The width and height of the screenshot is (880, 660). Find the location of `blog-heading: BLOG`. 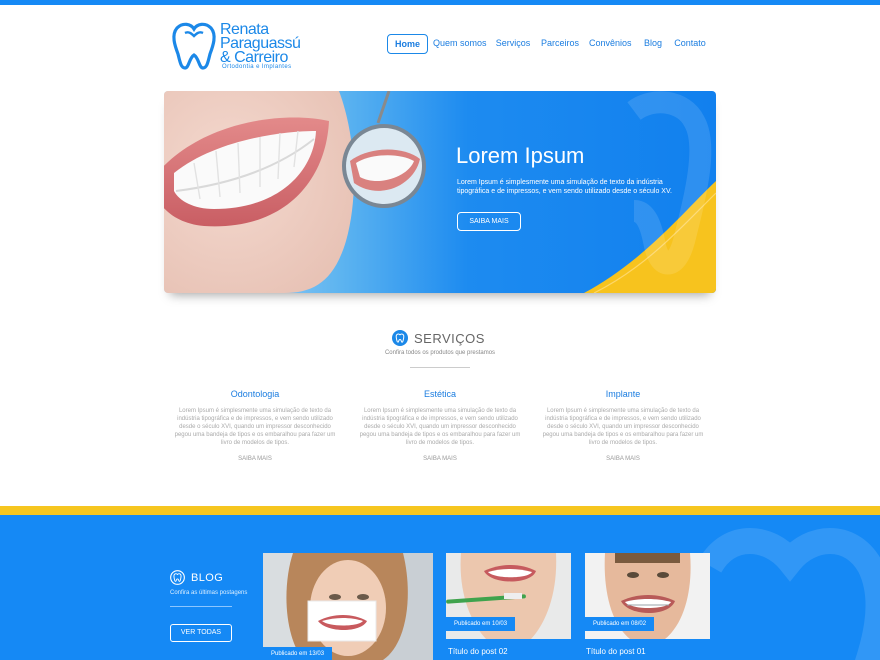

blog-heading: BLOG is located at coordinates (196, 577).